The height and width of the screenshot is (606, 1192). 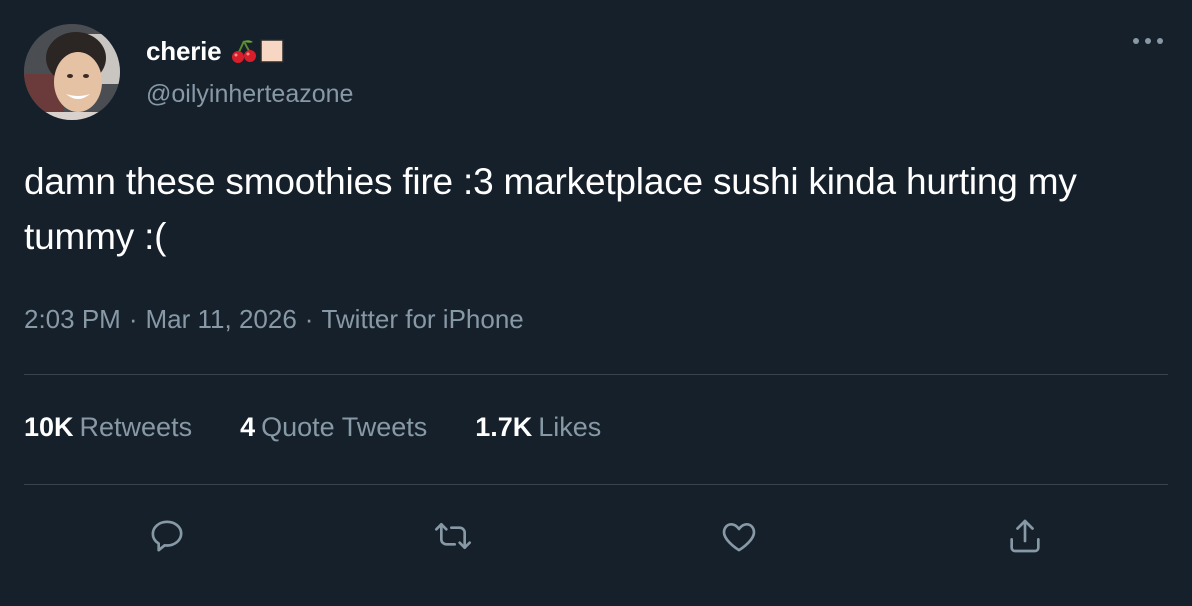 I want to click on reply-icon, so click(x=167, y=536).